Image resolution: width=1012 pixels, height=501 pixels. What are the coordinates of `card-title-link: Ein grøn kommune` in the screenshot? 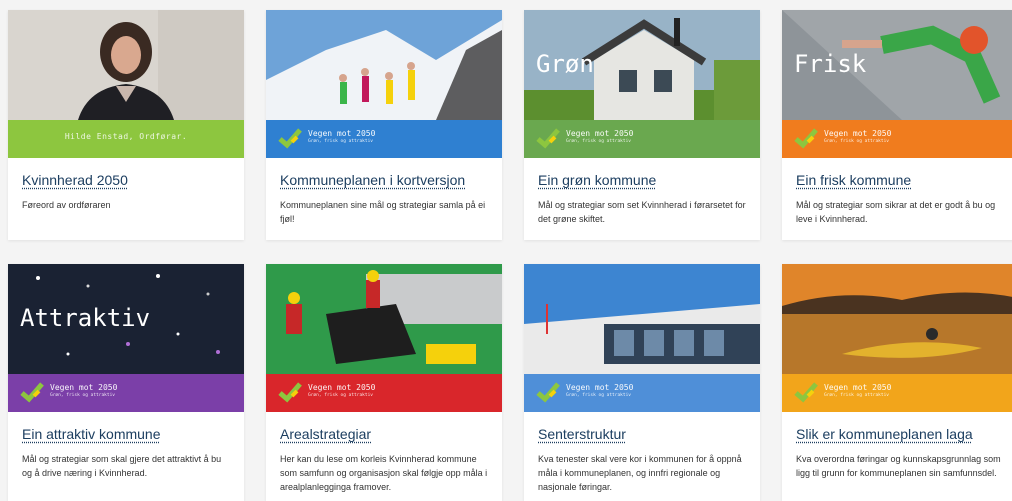 It's located at (597, 180).